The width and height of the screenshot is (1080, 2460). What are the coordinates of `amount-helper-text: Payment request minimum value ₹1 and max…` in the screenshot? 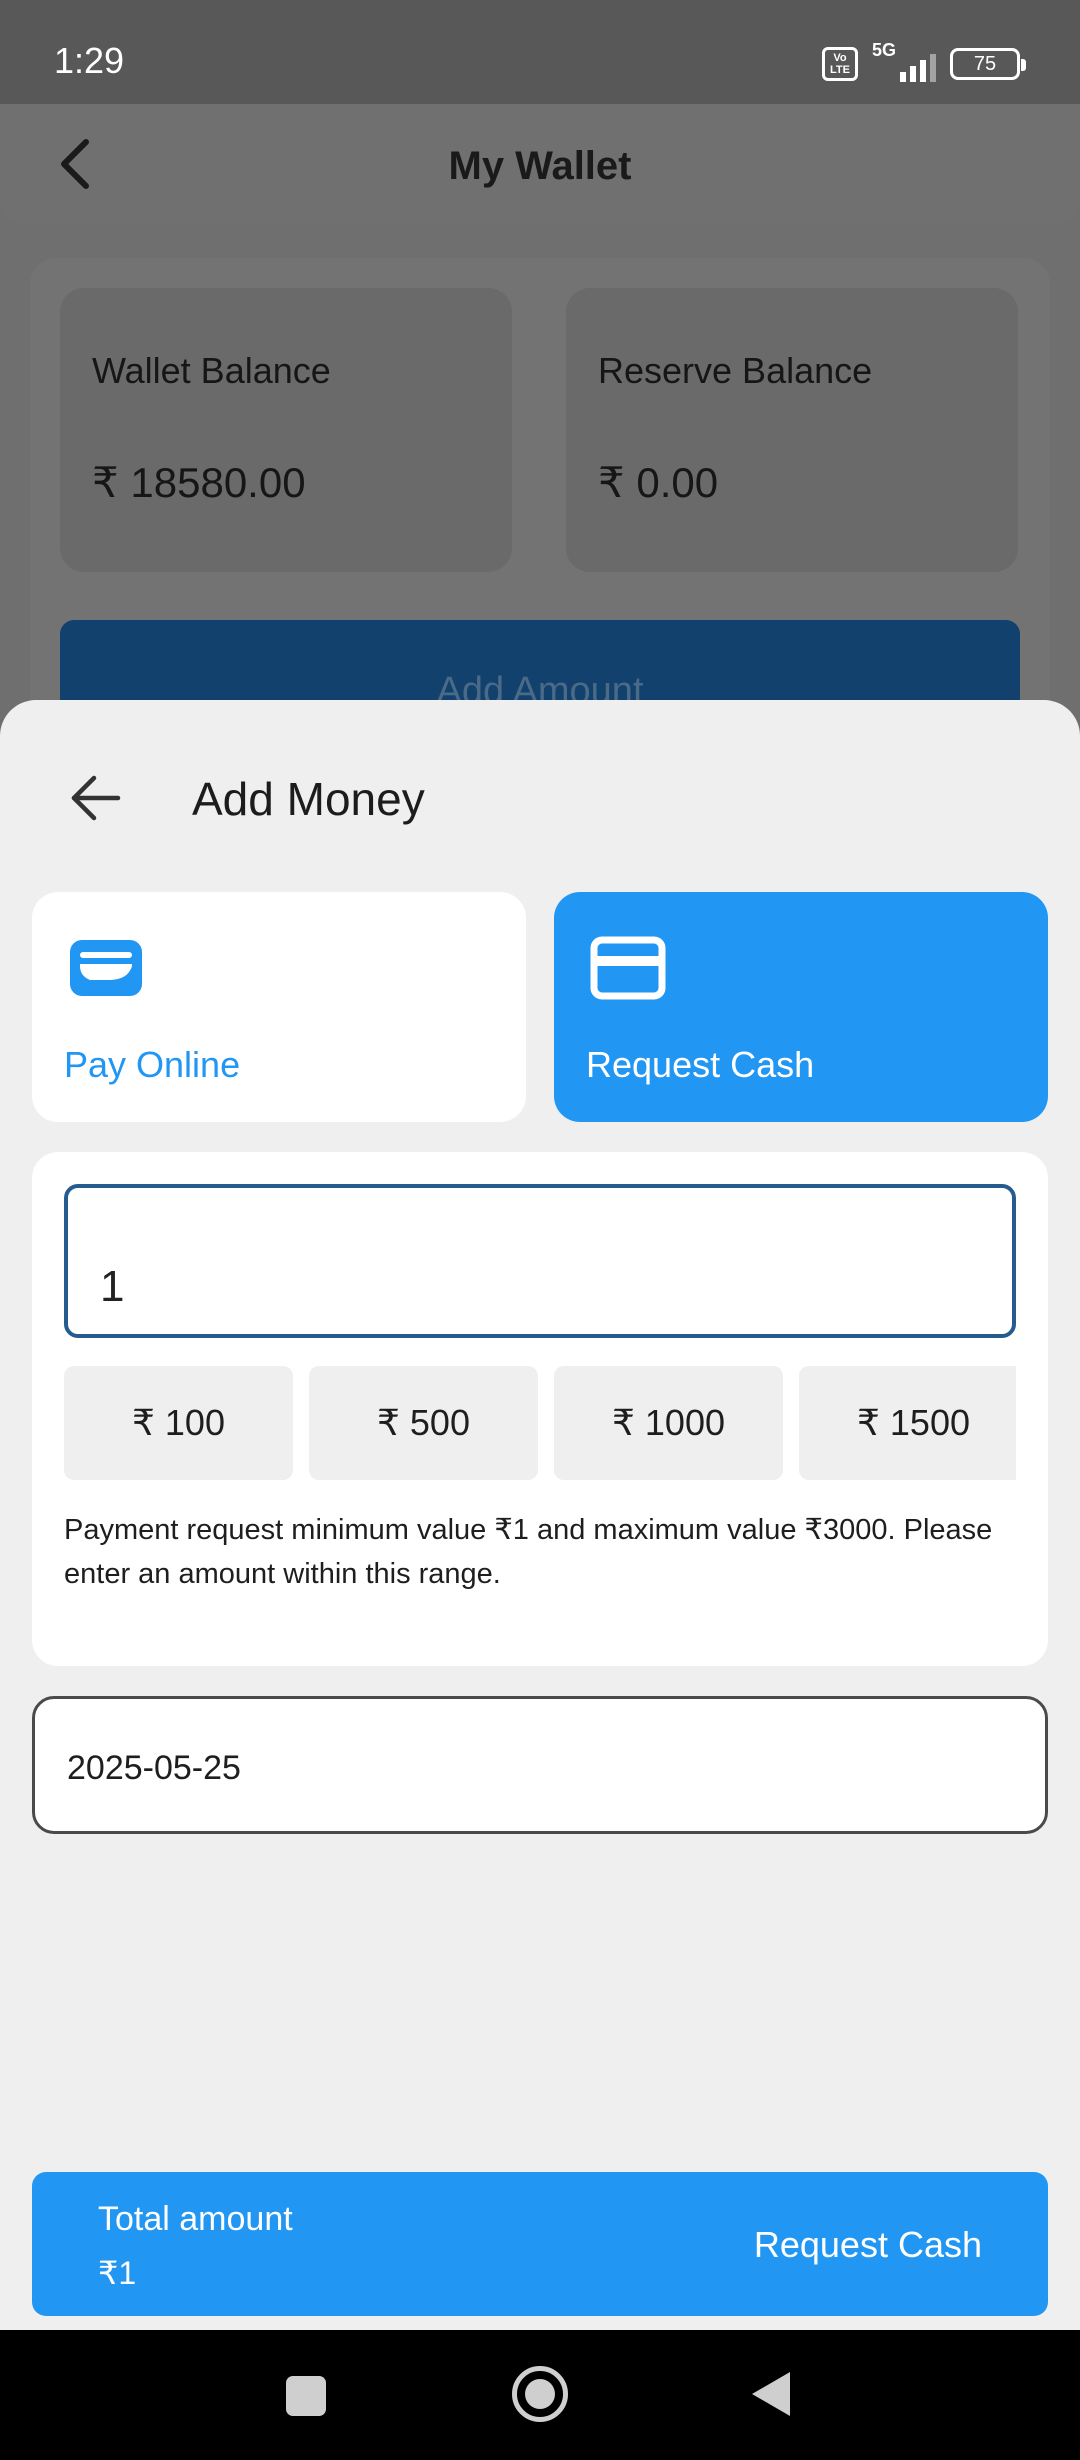 It's located at (528, 1552).